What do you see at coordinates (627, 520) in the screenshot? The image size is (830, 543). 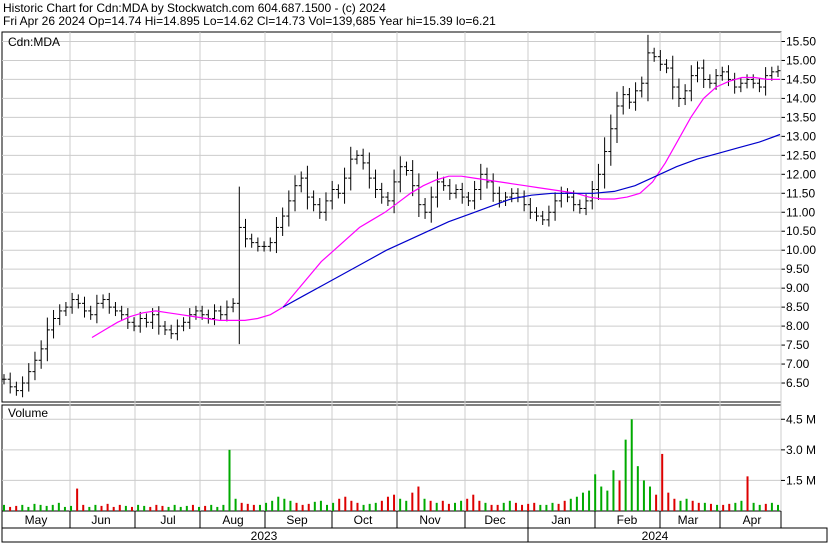 I see `month-tick-label: Feb` at bounding box center [627, 520].